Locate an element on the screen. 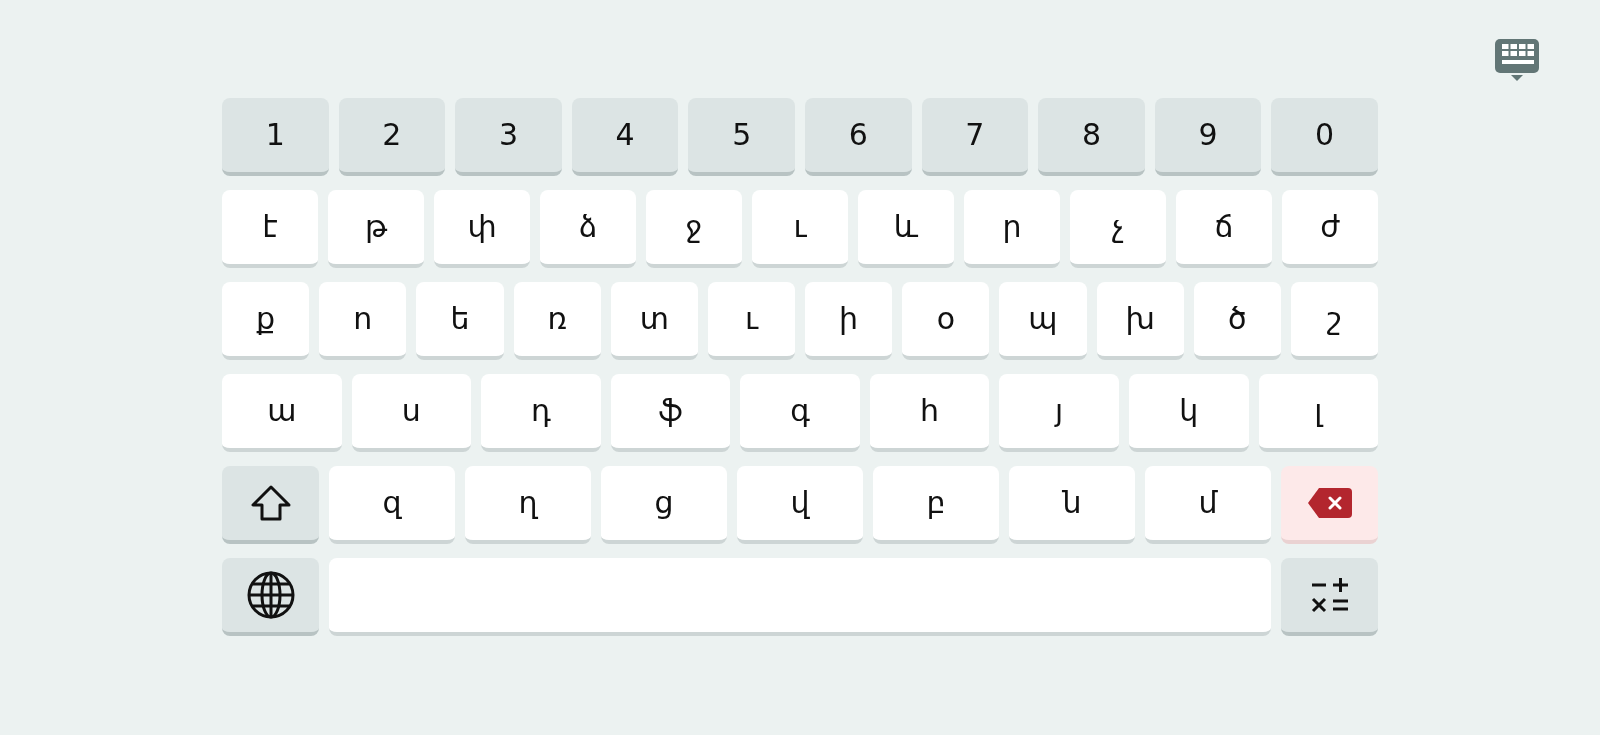 This screenshot has width=1600, height=735. symbols-key is located at coordinates (1329, 597).